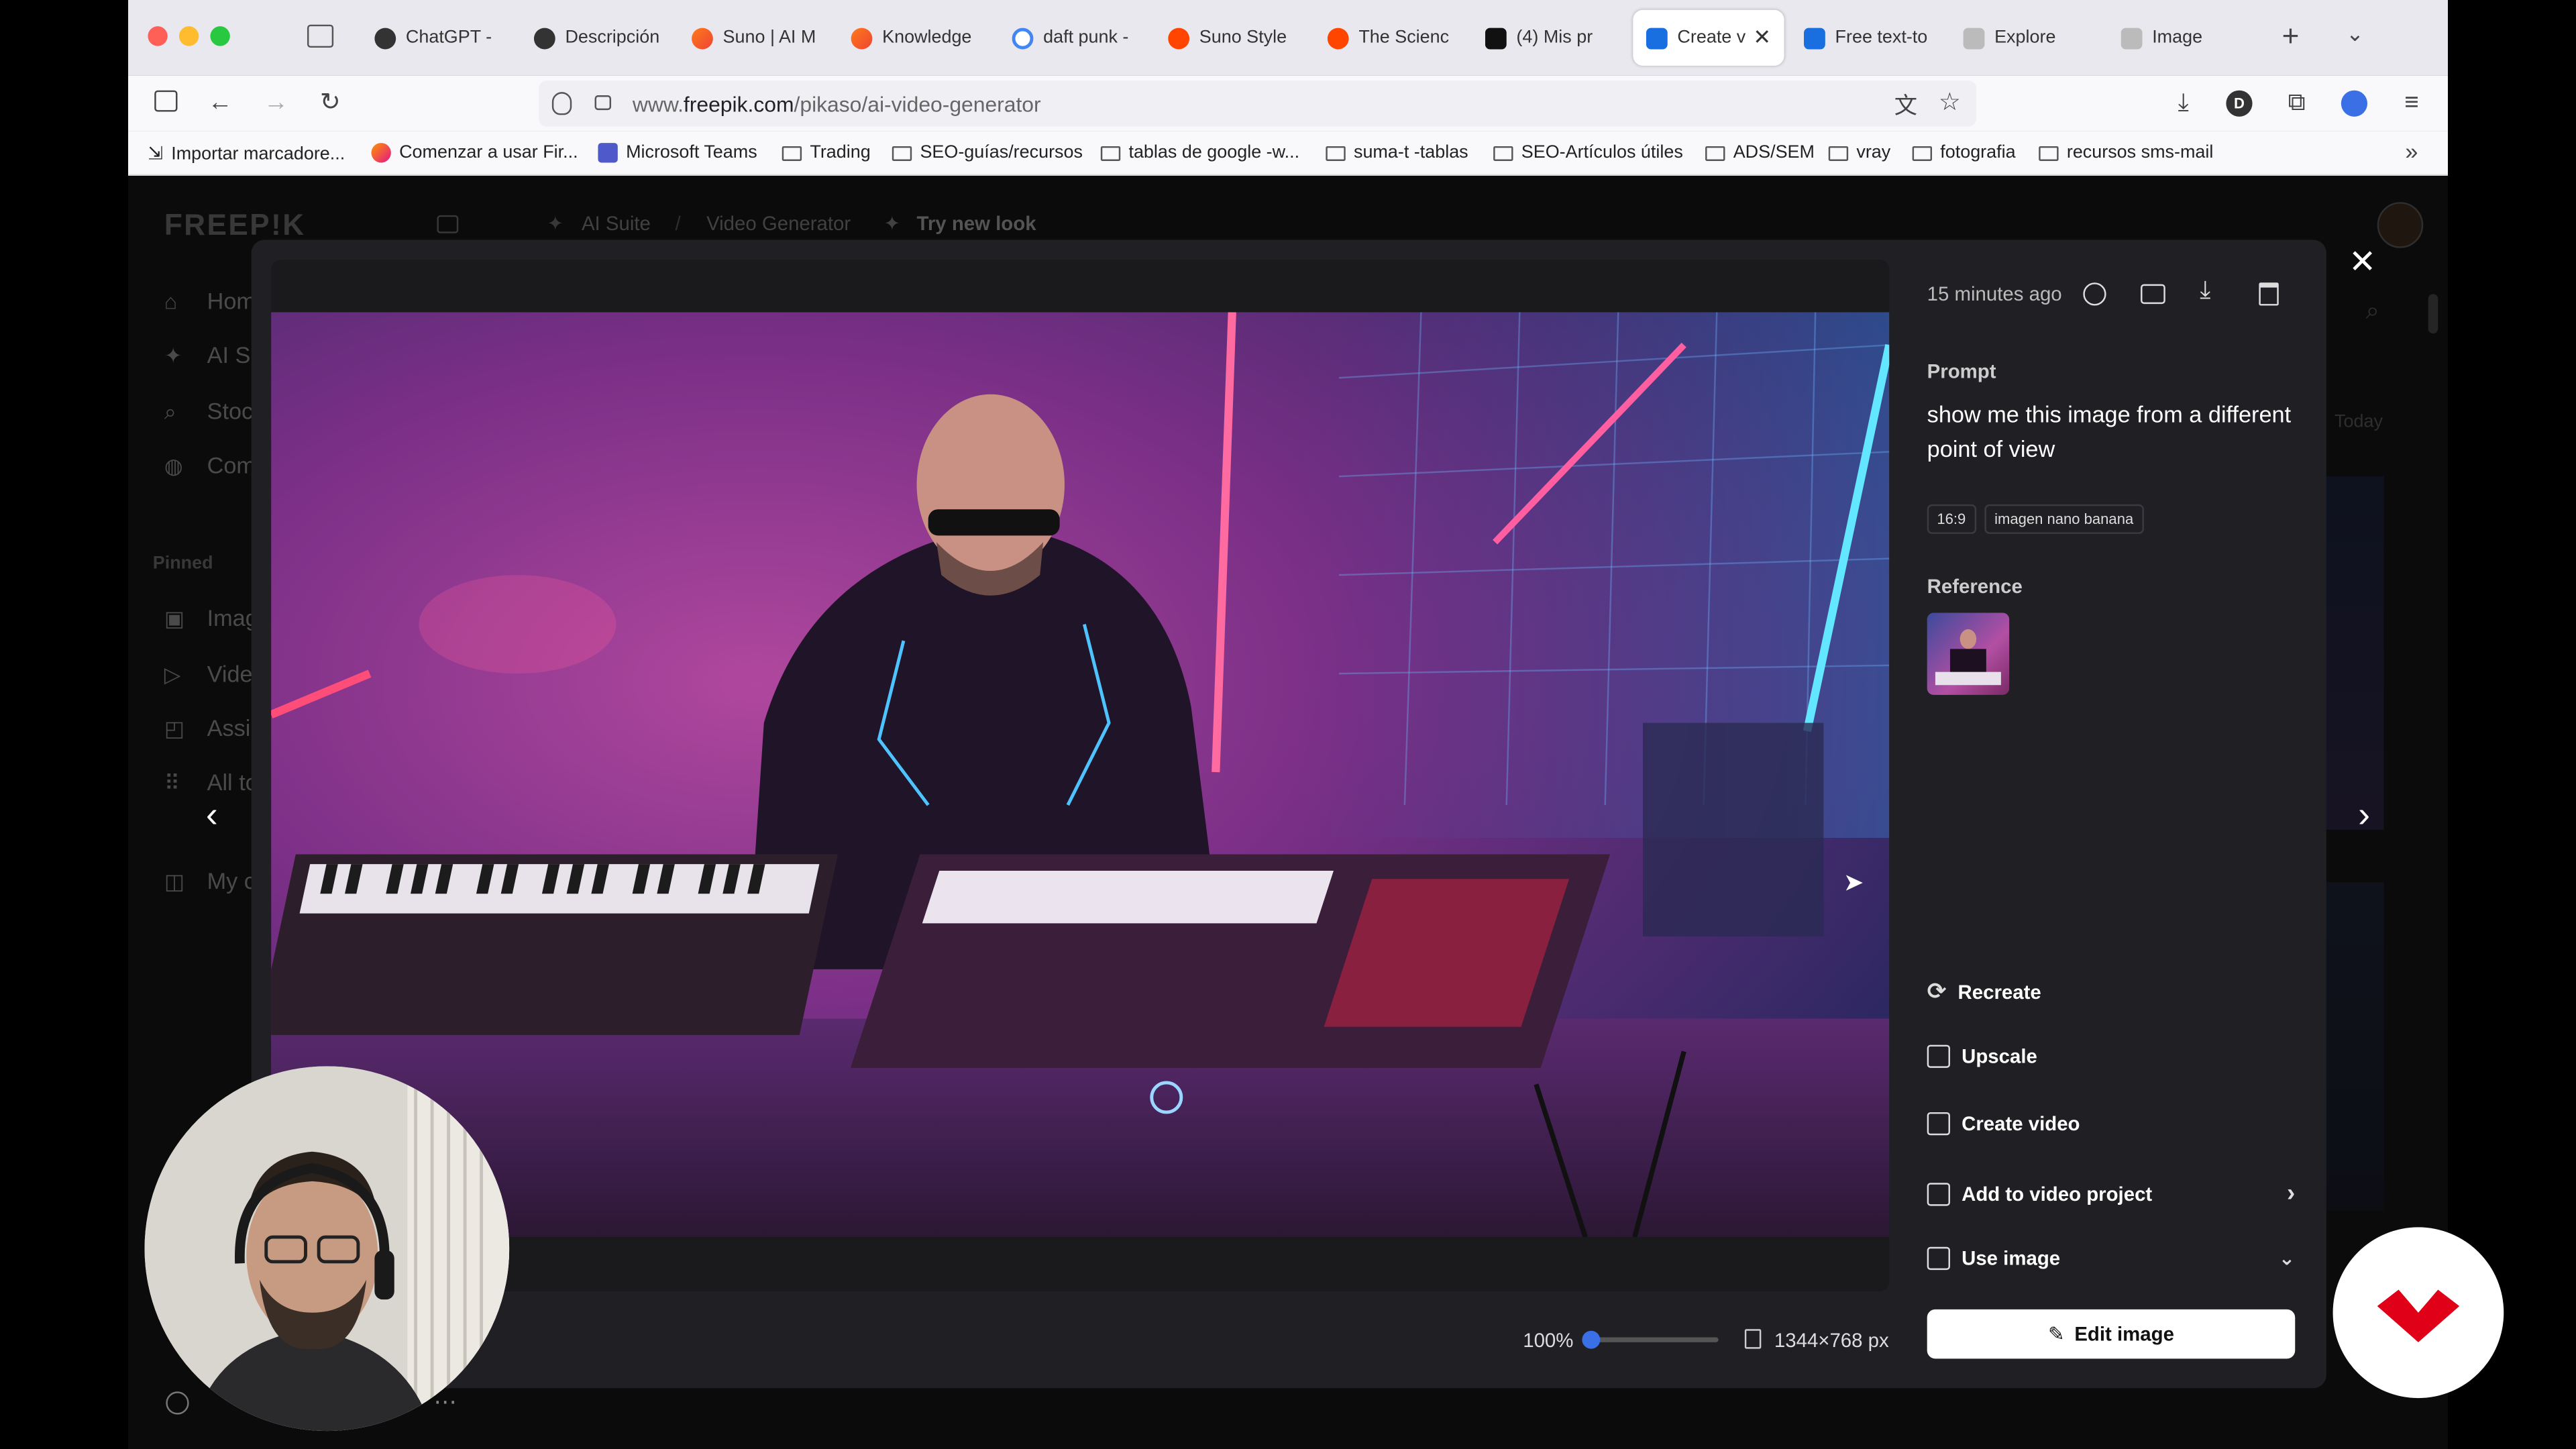  Describe the element at coordinates (275, 103) in the screenshot. I see `forward-icon: →` at that location.